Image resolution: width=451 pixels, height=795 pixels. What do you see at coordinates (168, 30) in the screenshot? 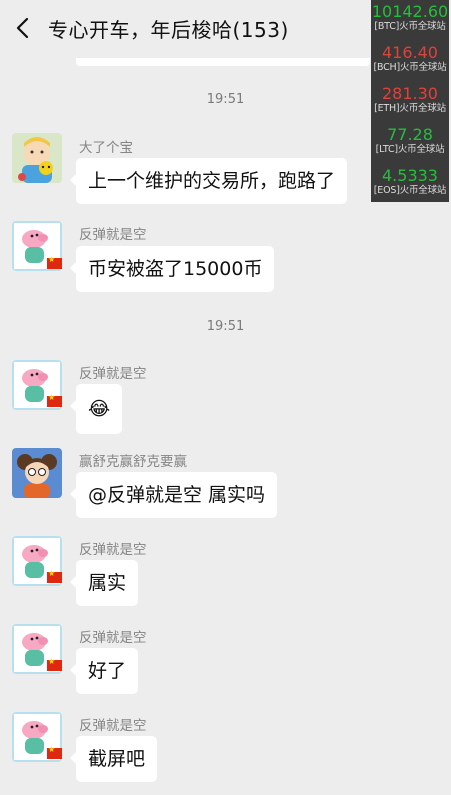
I see `chat-title: 专心开车，年后梭哈(153)` at bounding box center [168, 30].